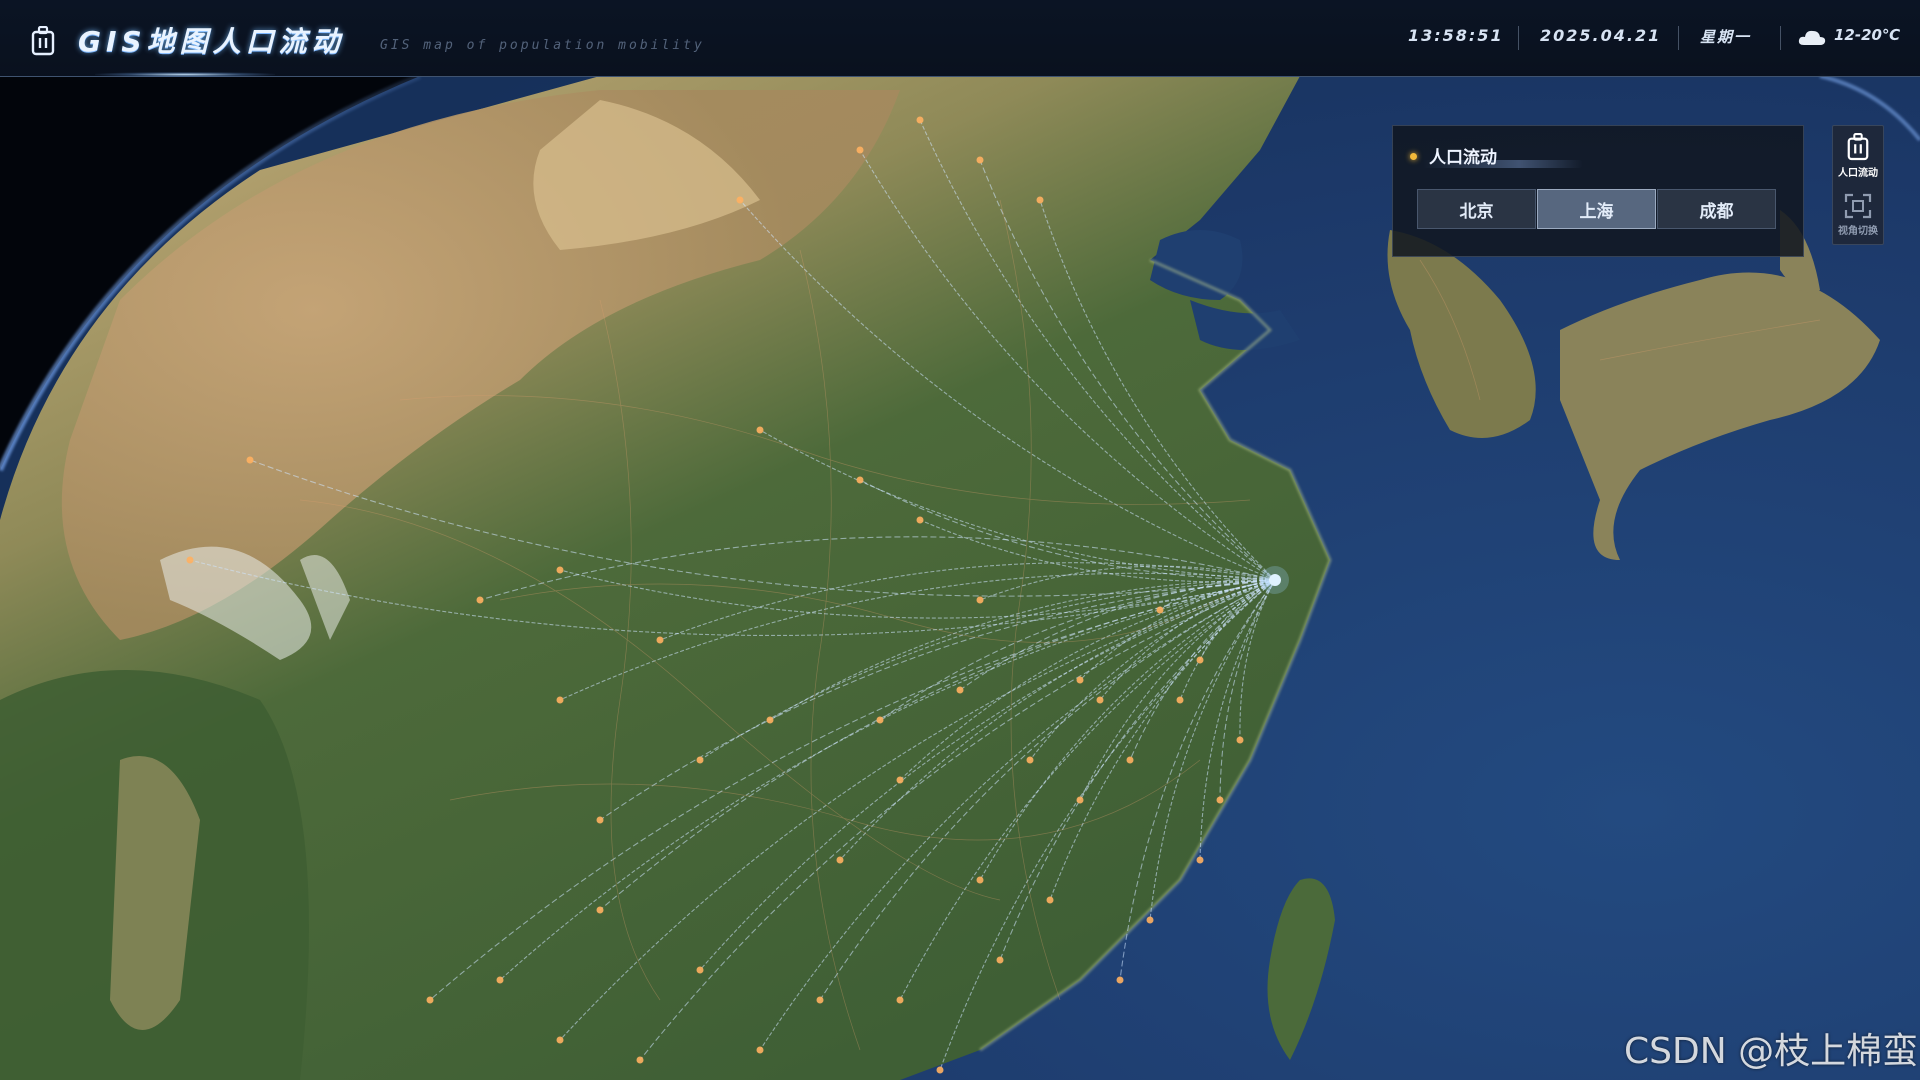 The image size is (1920, 1080). What do you see at coordinates (1858, 185) in the screenshot?
I see `side-toolbar: 人口流动 视角切换` at bounding box center [1858, 185].